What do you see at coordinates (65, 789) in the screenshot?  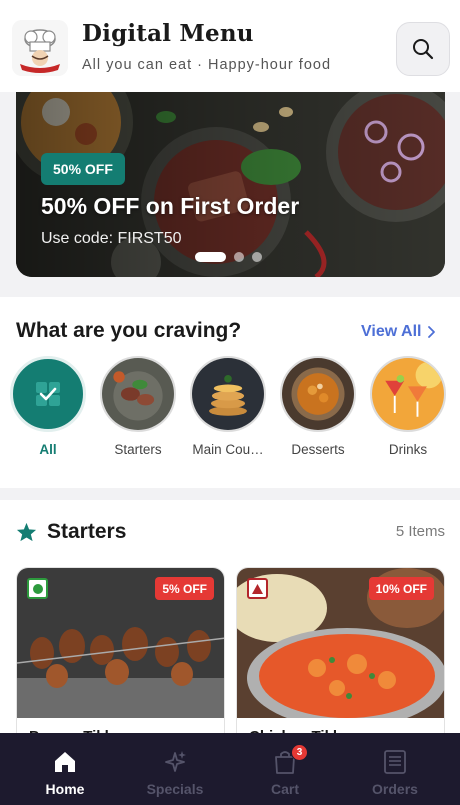 I see `nav-label: Home` at bounding box center [65, 789].